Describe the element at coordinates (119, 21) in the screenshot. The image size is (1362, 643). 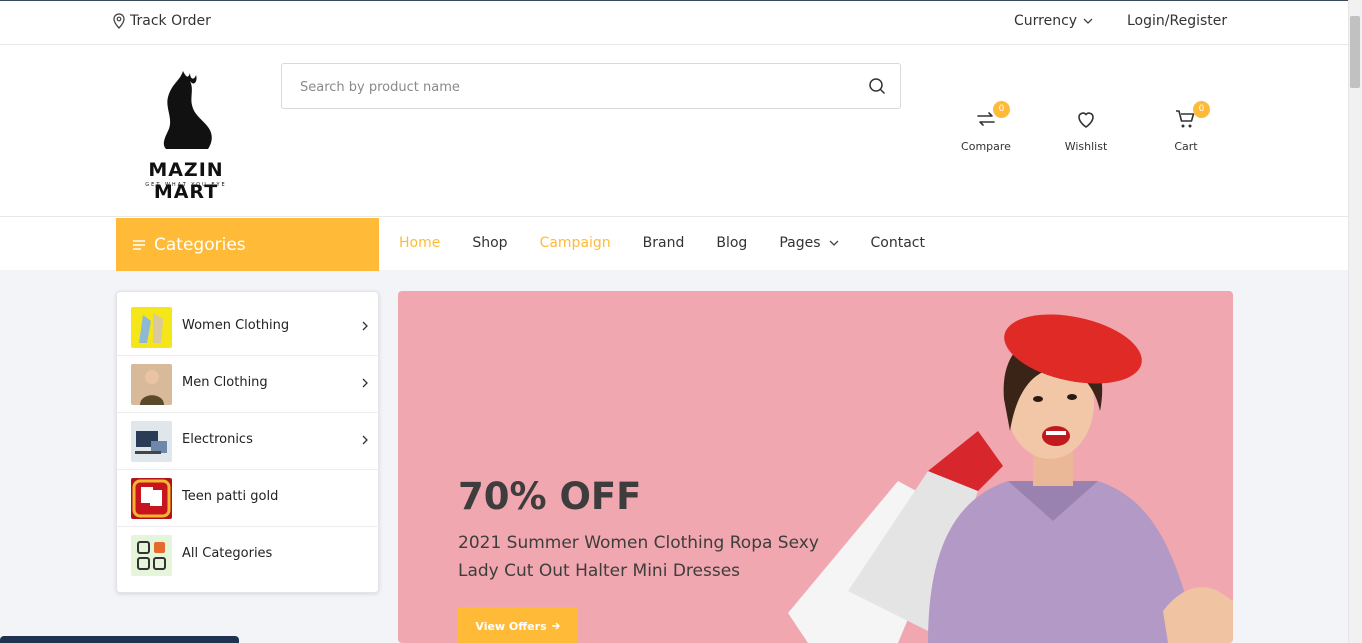
I see `location-pin-icon` at that location.